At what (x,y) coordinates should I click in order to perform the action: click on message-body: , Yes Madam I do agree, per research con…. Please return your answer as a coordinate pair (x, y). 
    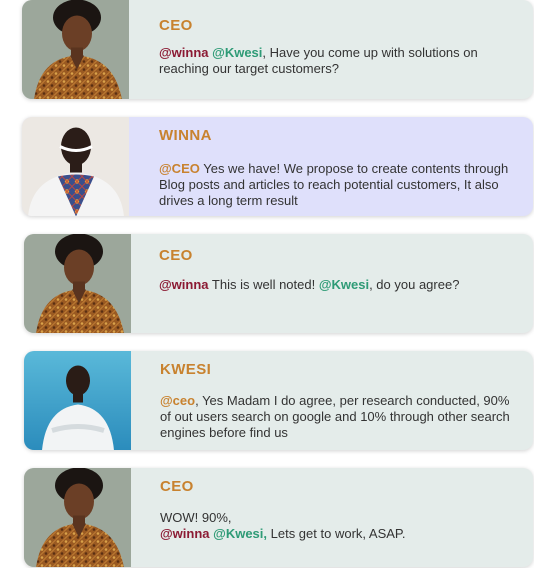
    Looking at the image, I should click on (335, 416).